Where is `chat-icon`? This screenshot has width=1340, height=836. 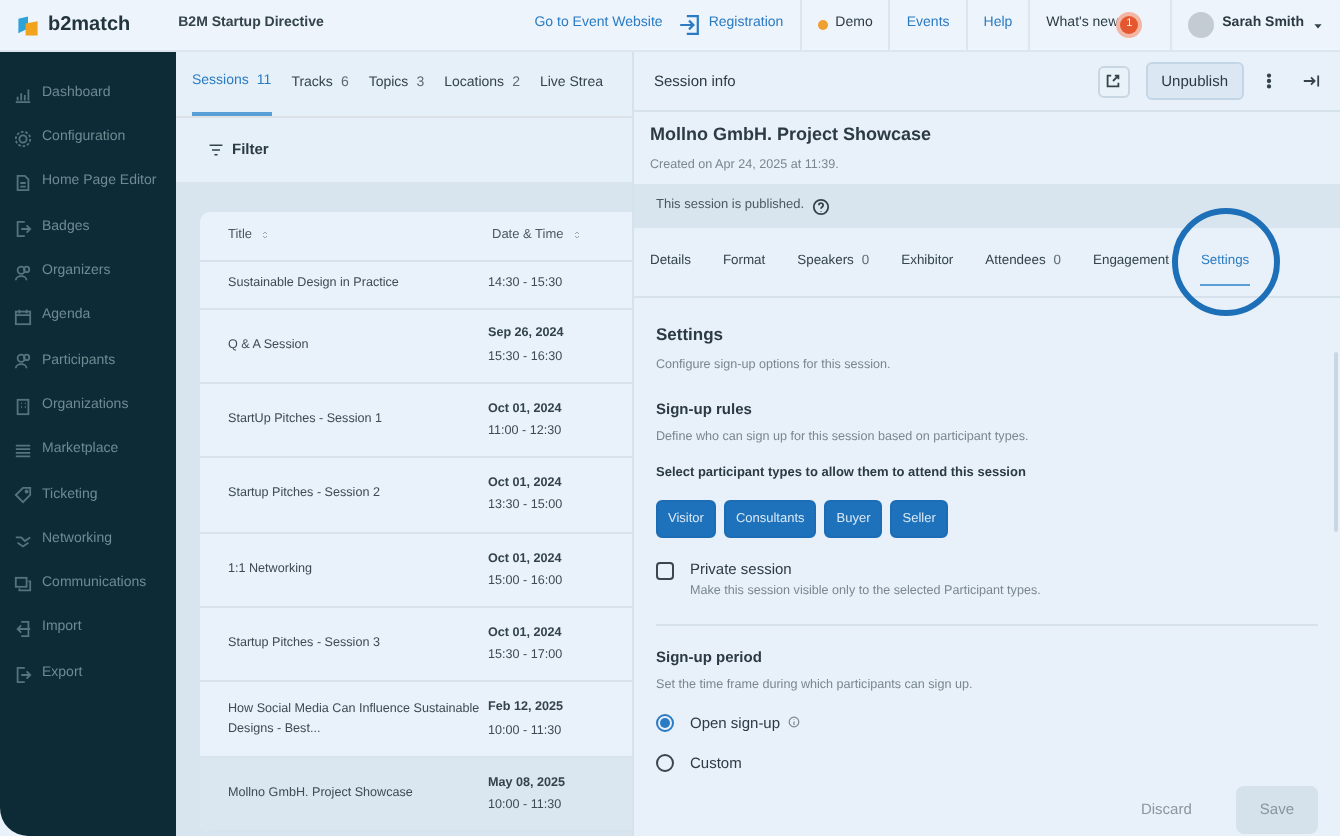
chat-icon is located at coordinates (23, 584).